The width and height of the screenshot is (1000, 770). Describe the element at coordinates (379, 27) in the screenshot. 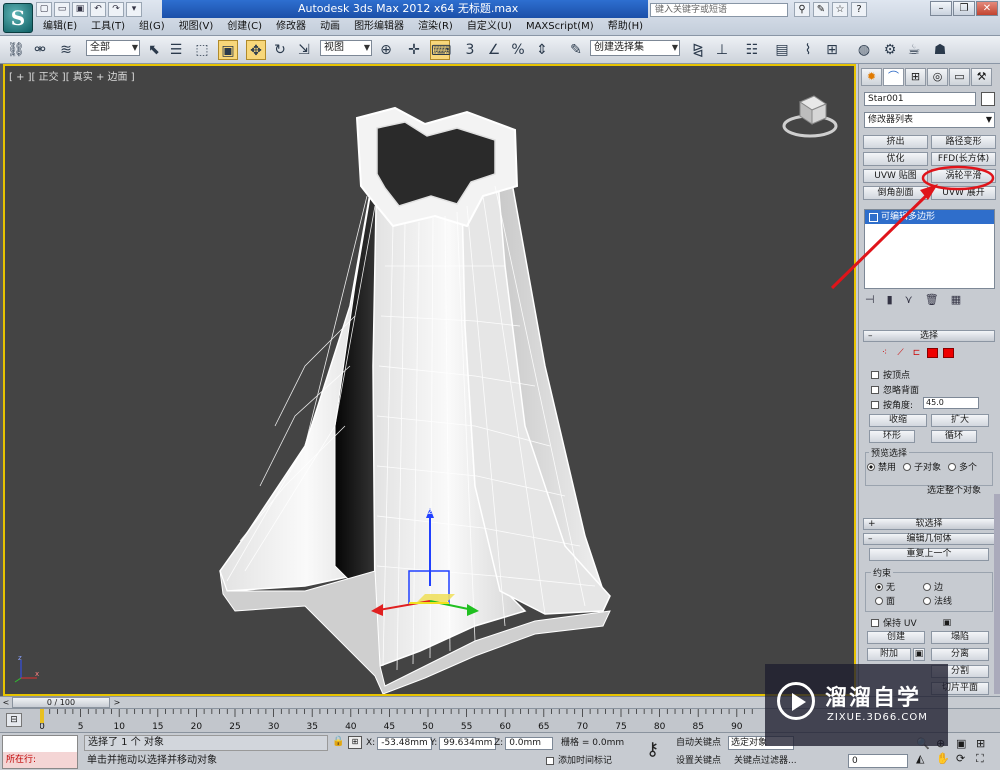

I see `menu-item-7: 图形编辑器` at that location.